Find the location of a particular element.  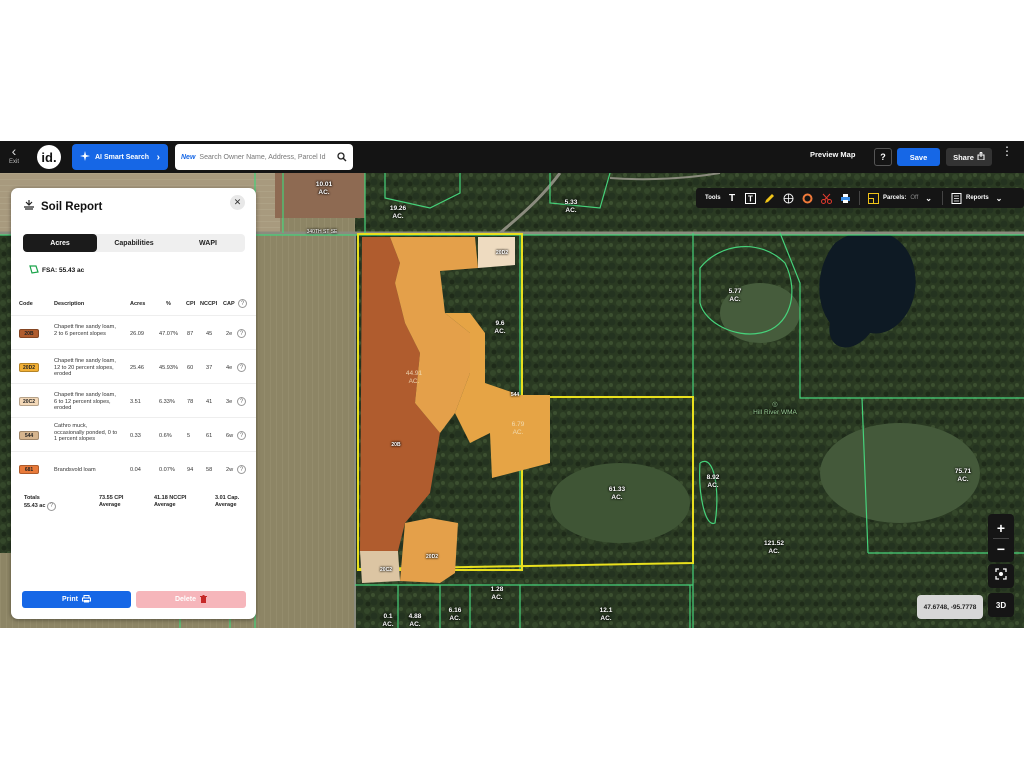

ai-smart-search-button: AI Smart Search › is located at coordinates (120, 157).